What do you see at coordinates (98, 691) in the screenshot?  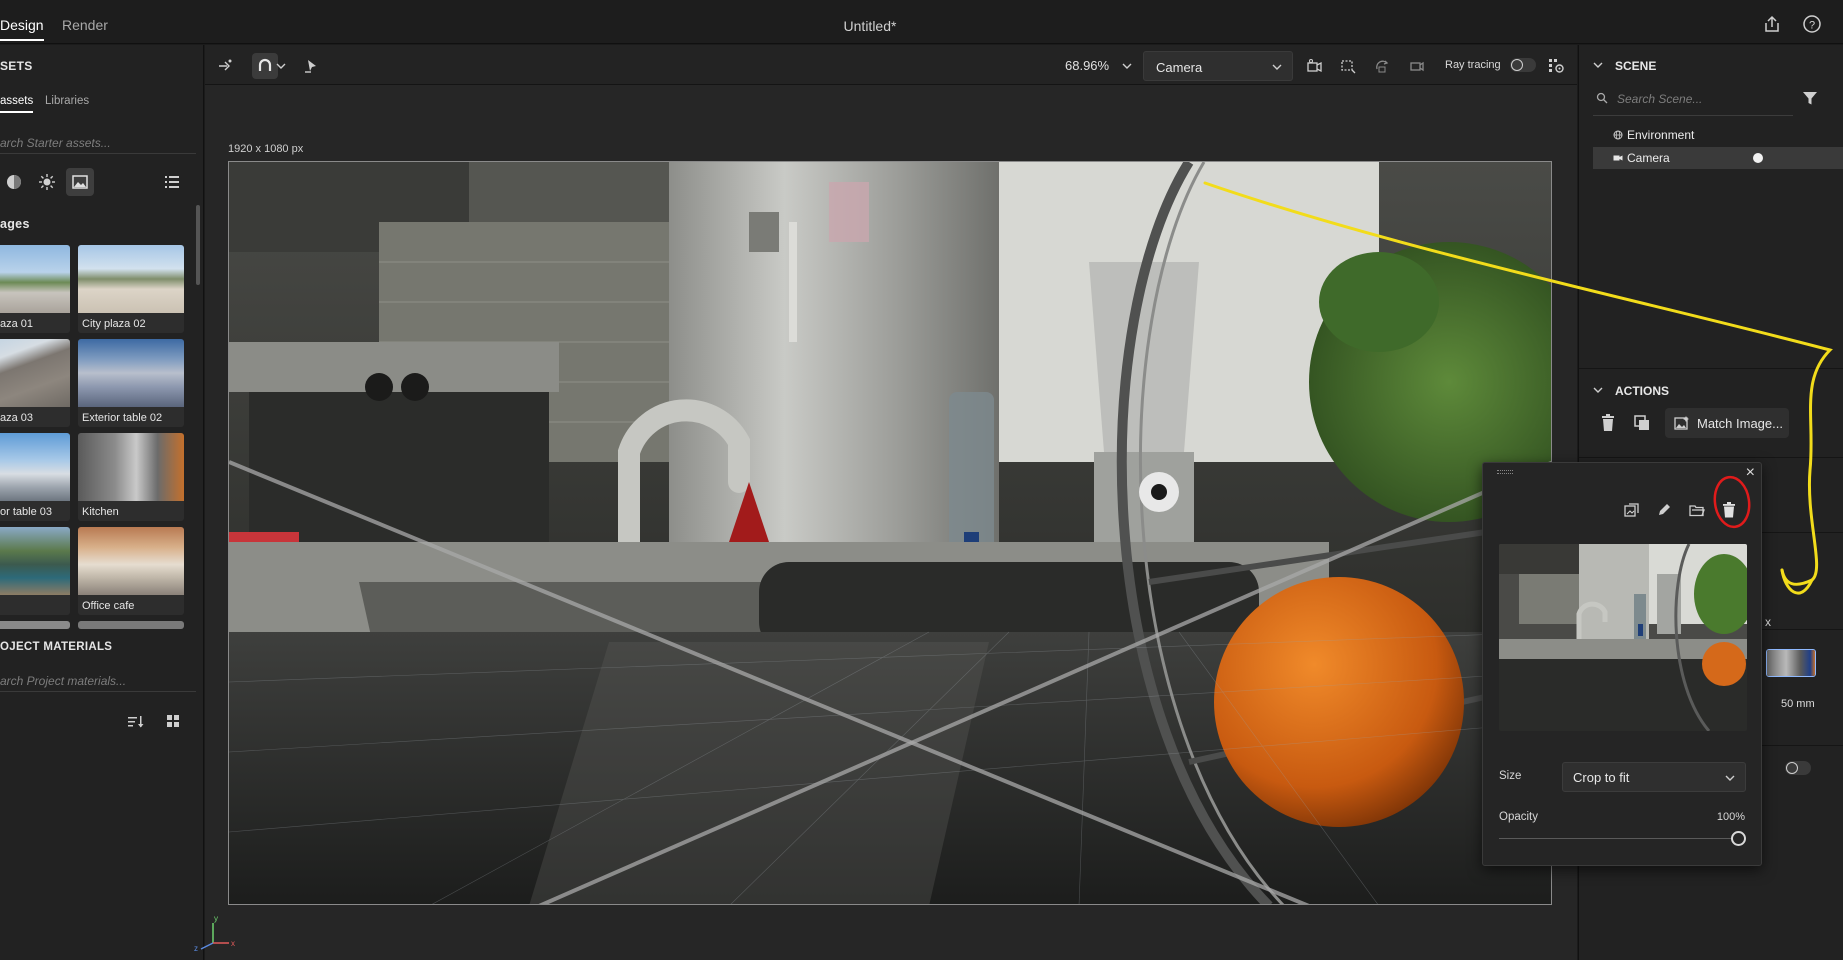 I see `materials-search-underline` at bounding box center [98, 691].